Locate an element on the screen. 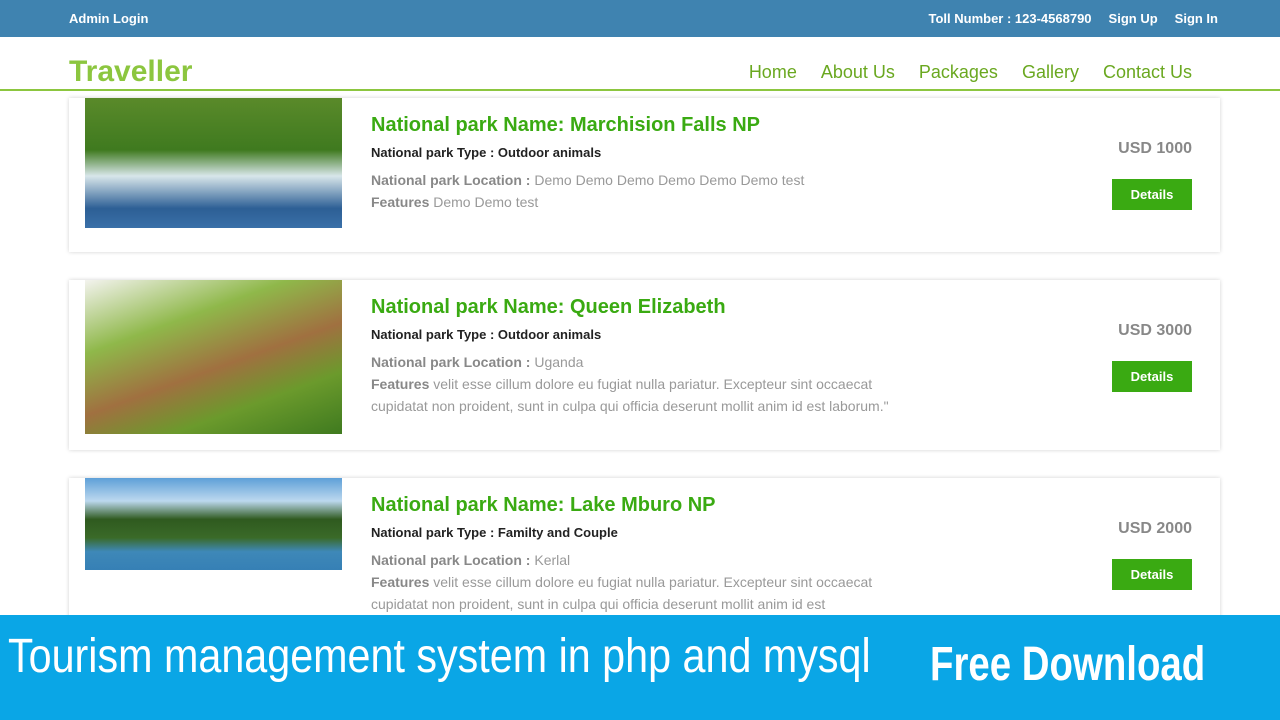 The image size is (1280, 720). free-download-text: Free Download is located at coordinates (1068, 664).